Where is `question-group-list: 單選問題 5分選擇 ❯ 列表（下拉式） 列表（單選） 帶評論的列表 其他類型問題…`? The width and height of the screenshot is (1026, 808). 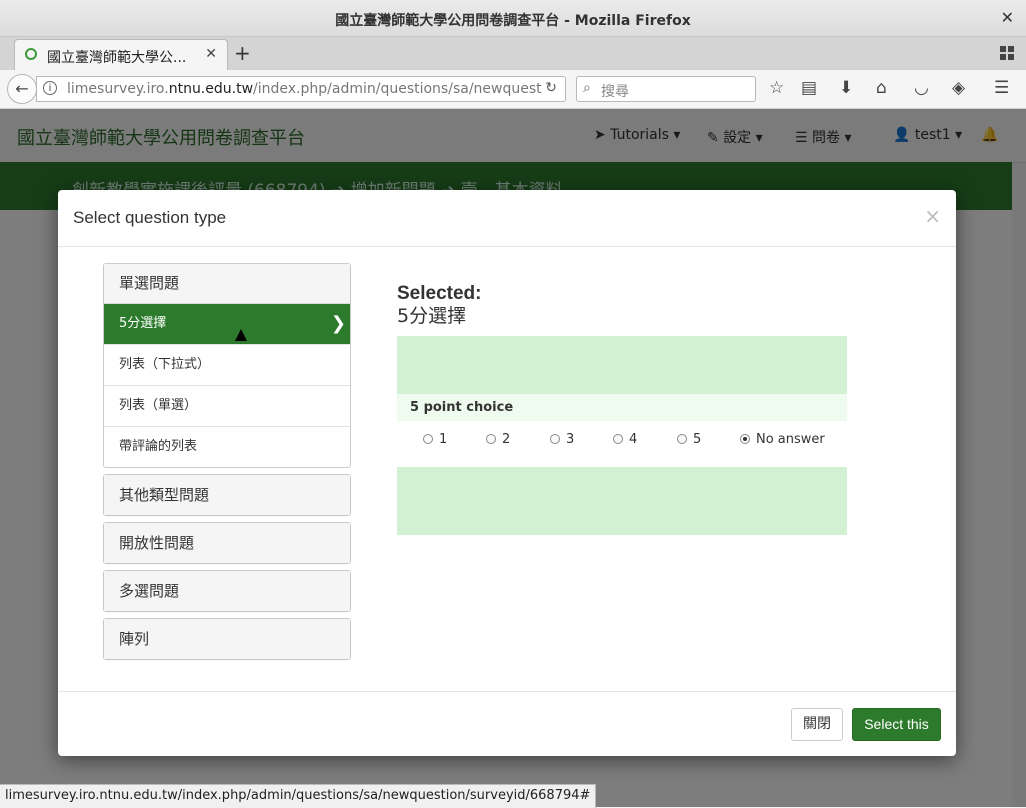 question-group-list: 單選問題 5分選擇 ❯ 列表（下拉式） 列表（單選） 帶評論的列表 其他類型問題… is located at coordinates (227, 464).